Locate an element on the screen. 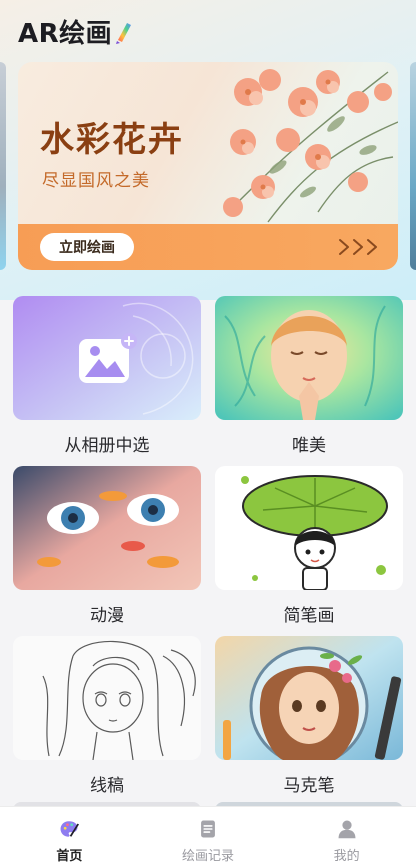 The height and width of the screenshot is (864, 416). photo-plus-icon is located at coordinates (108, 358).